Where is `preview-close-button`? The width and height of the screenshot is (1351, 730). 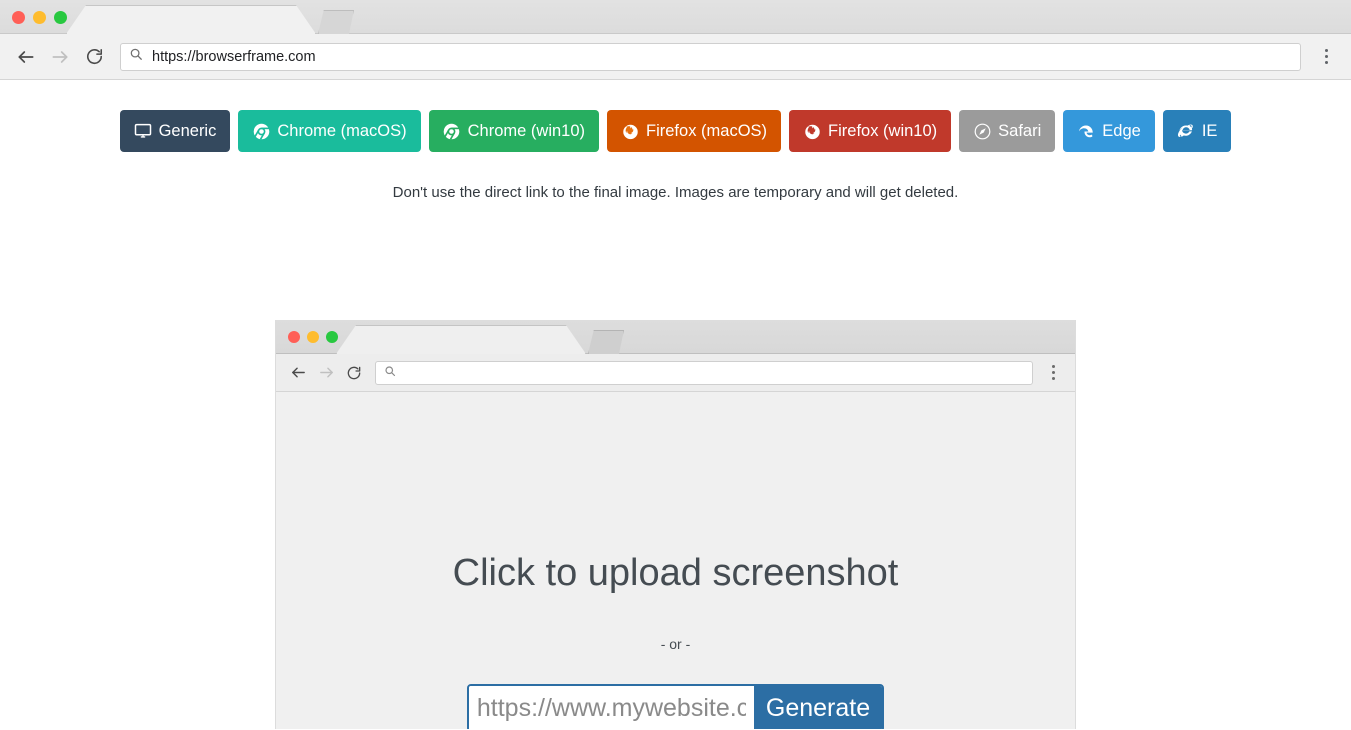
preview-close-button is located at coordinates (294, 337).